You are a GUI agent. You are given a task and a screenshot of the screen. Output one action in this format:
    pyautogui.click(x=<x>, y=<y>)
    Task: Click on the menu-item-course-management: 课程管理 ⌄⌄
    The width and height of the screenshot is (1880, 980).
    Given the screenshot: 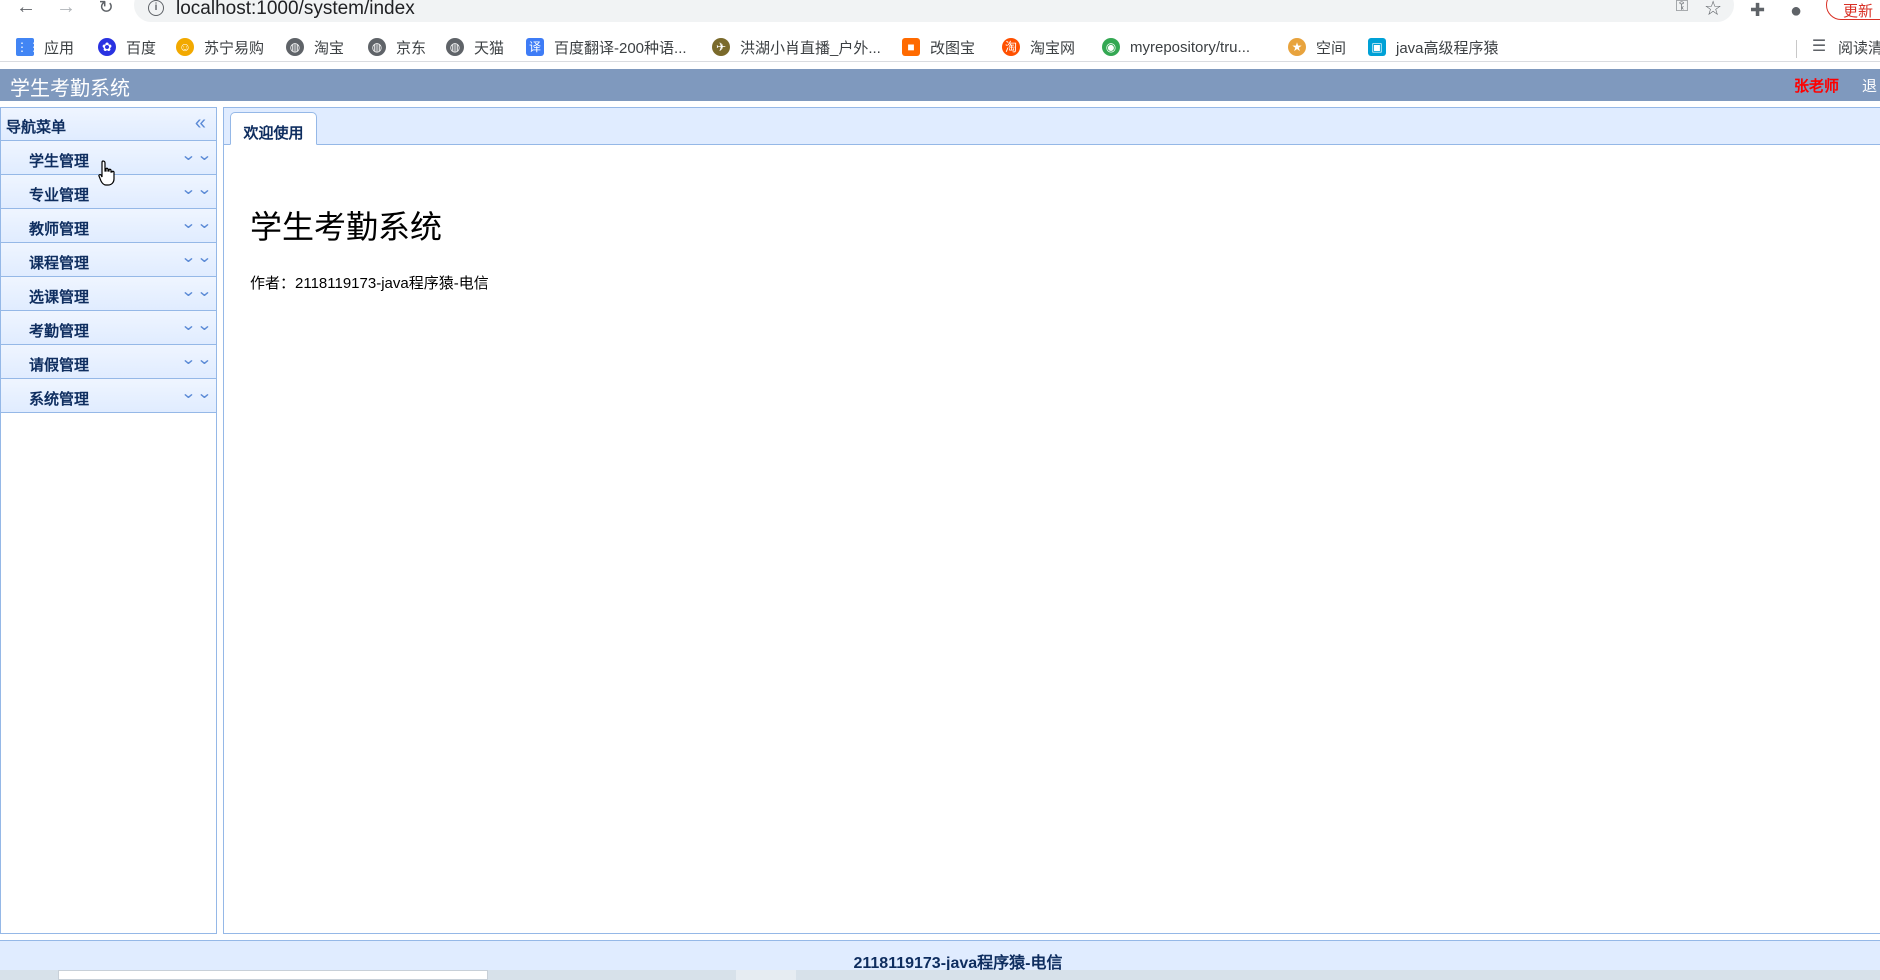 What is the action you would take?
    pyautogui.click(x=108, y=260)
    